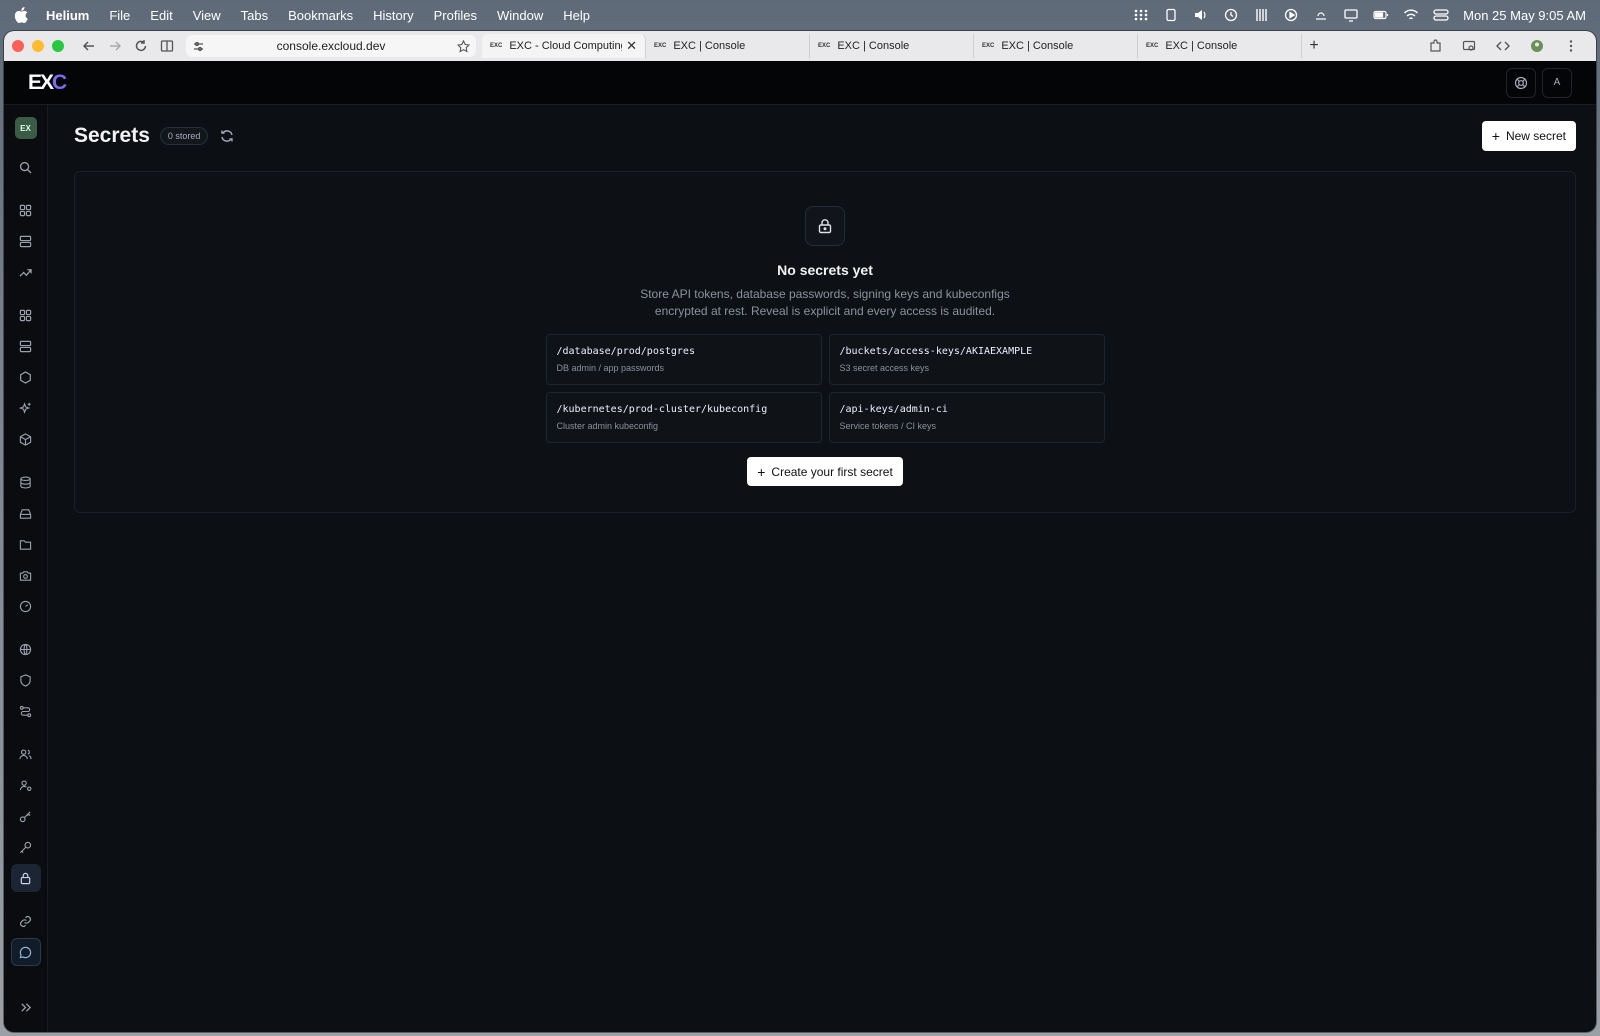  I want to click on control-center-icon, so click(1441, 15).